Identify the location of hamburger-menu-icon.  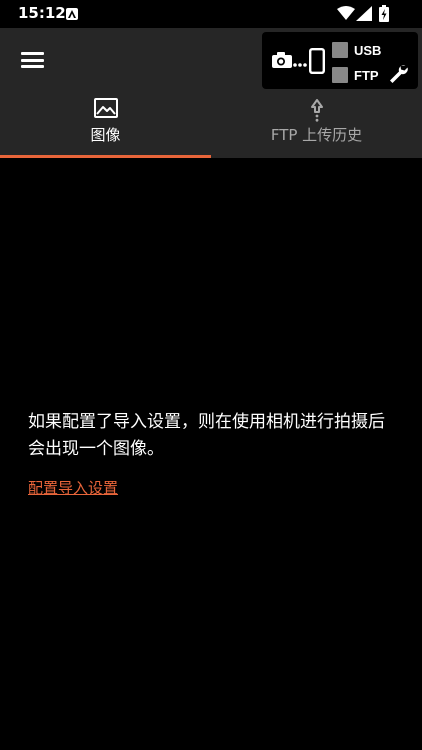
(33, 60).